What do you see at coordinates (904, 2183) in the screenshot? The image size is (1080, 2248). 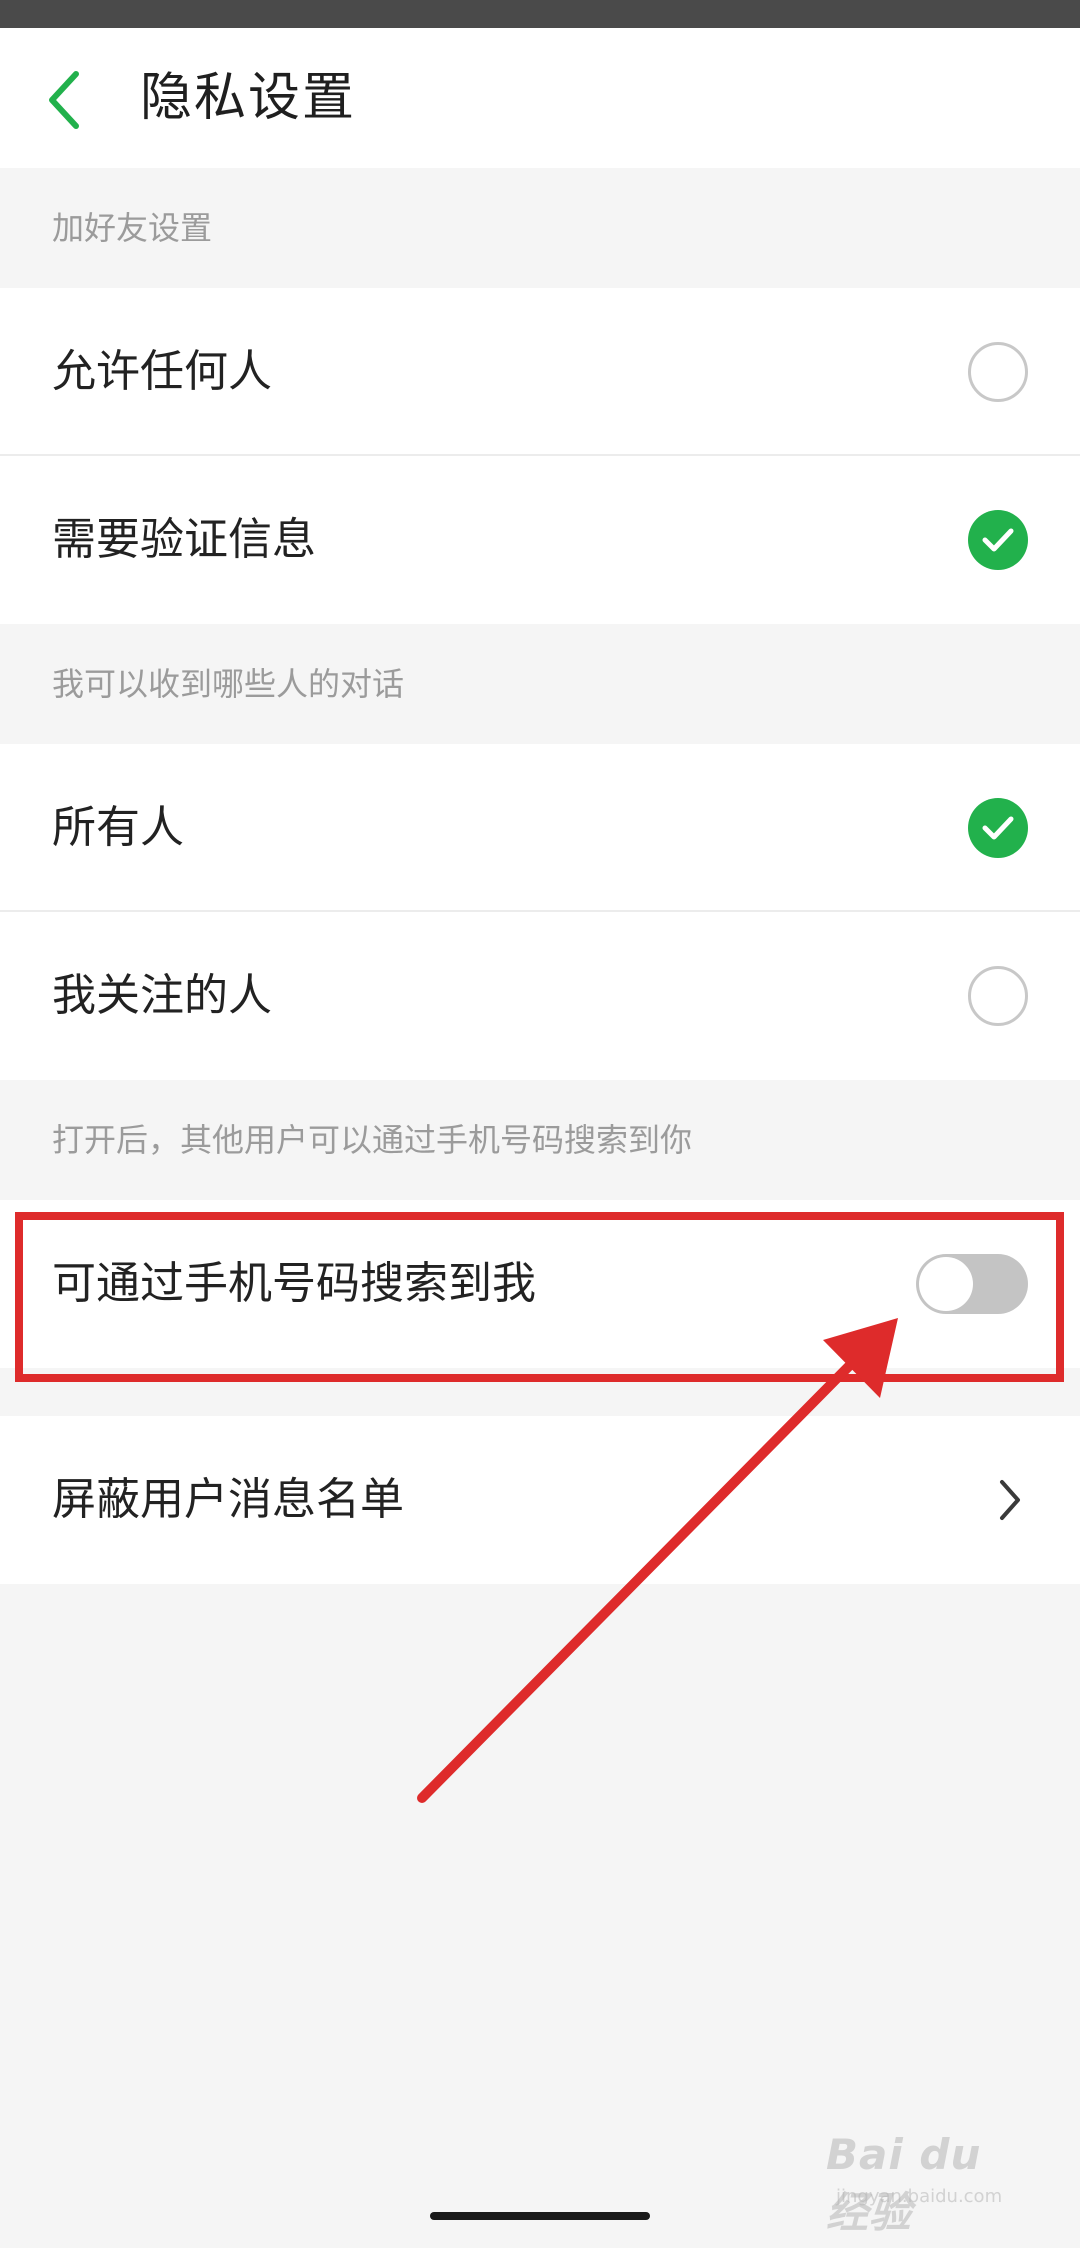 I see `watermark-logo: Bai du 经验` at bounding box center [904, 2183].